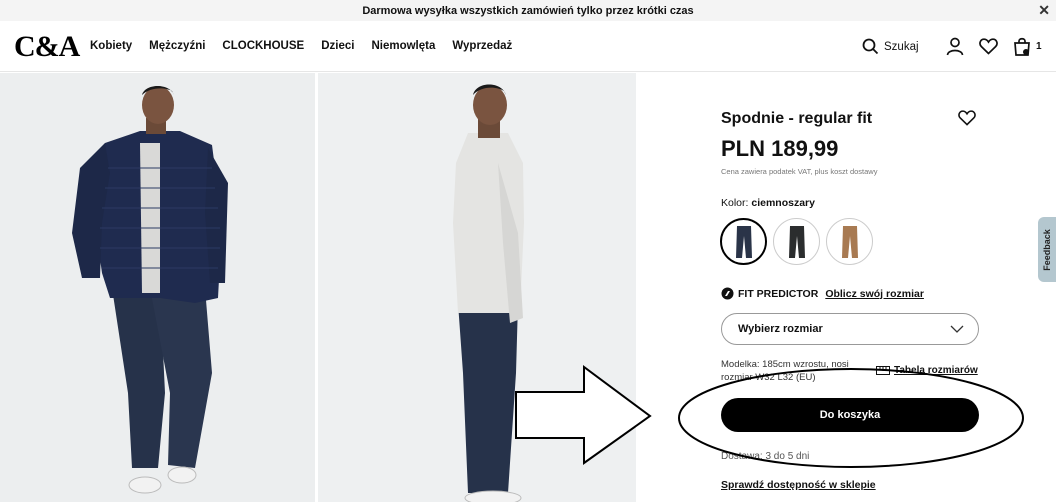  I want to click on ruler-icon, so click(883, 370).